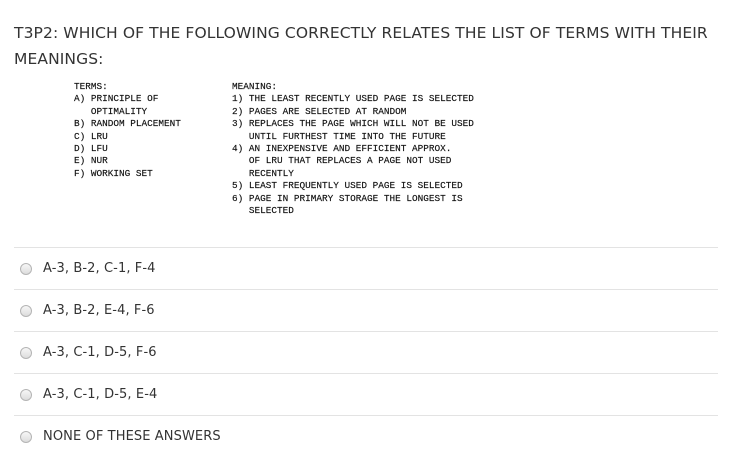 The width and height of the screenshot is (735, 470). I want to click on meaning-line: 2) PAGES ARE SELECTED AT RANDOM, so click(319, 111).